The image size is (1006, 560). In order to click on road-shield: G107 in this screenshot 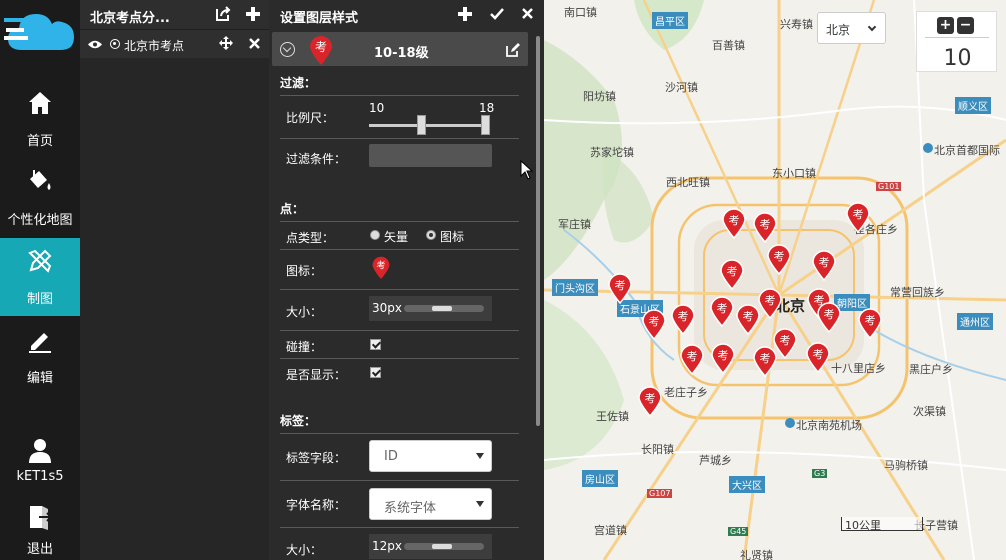, I will do `click(660, 493)`.